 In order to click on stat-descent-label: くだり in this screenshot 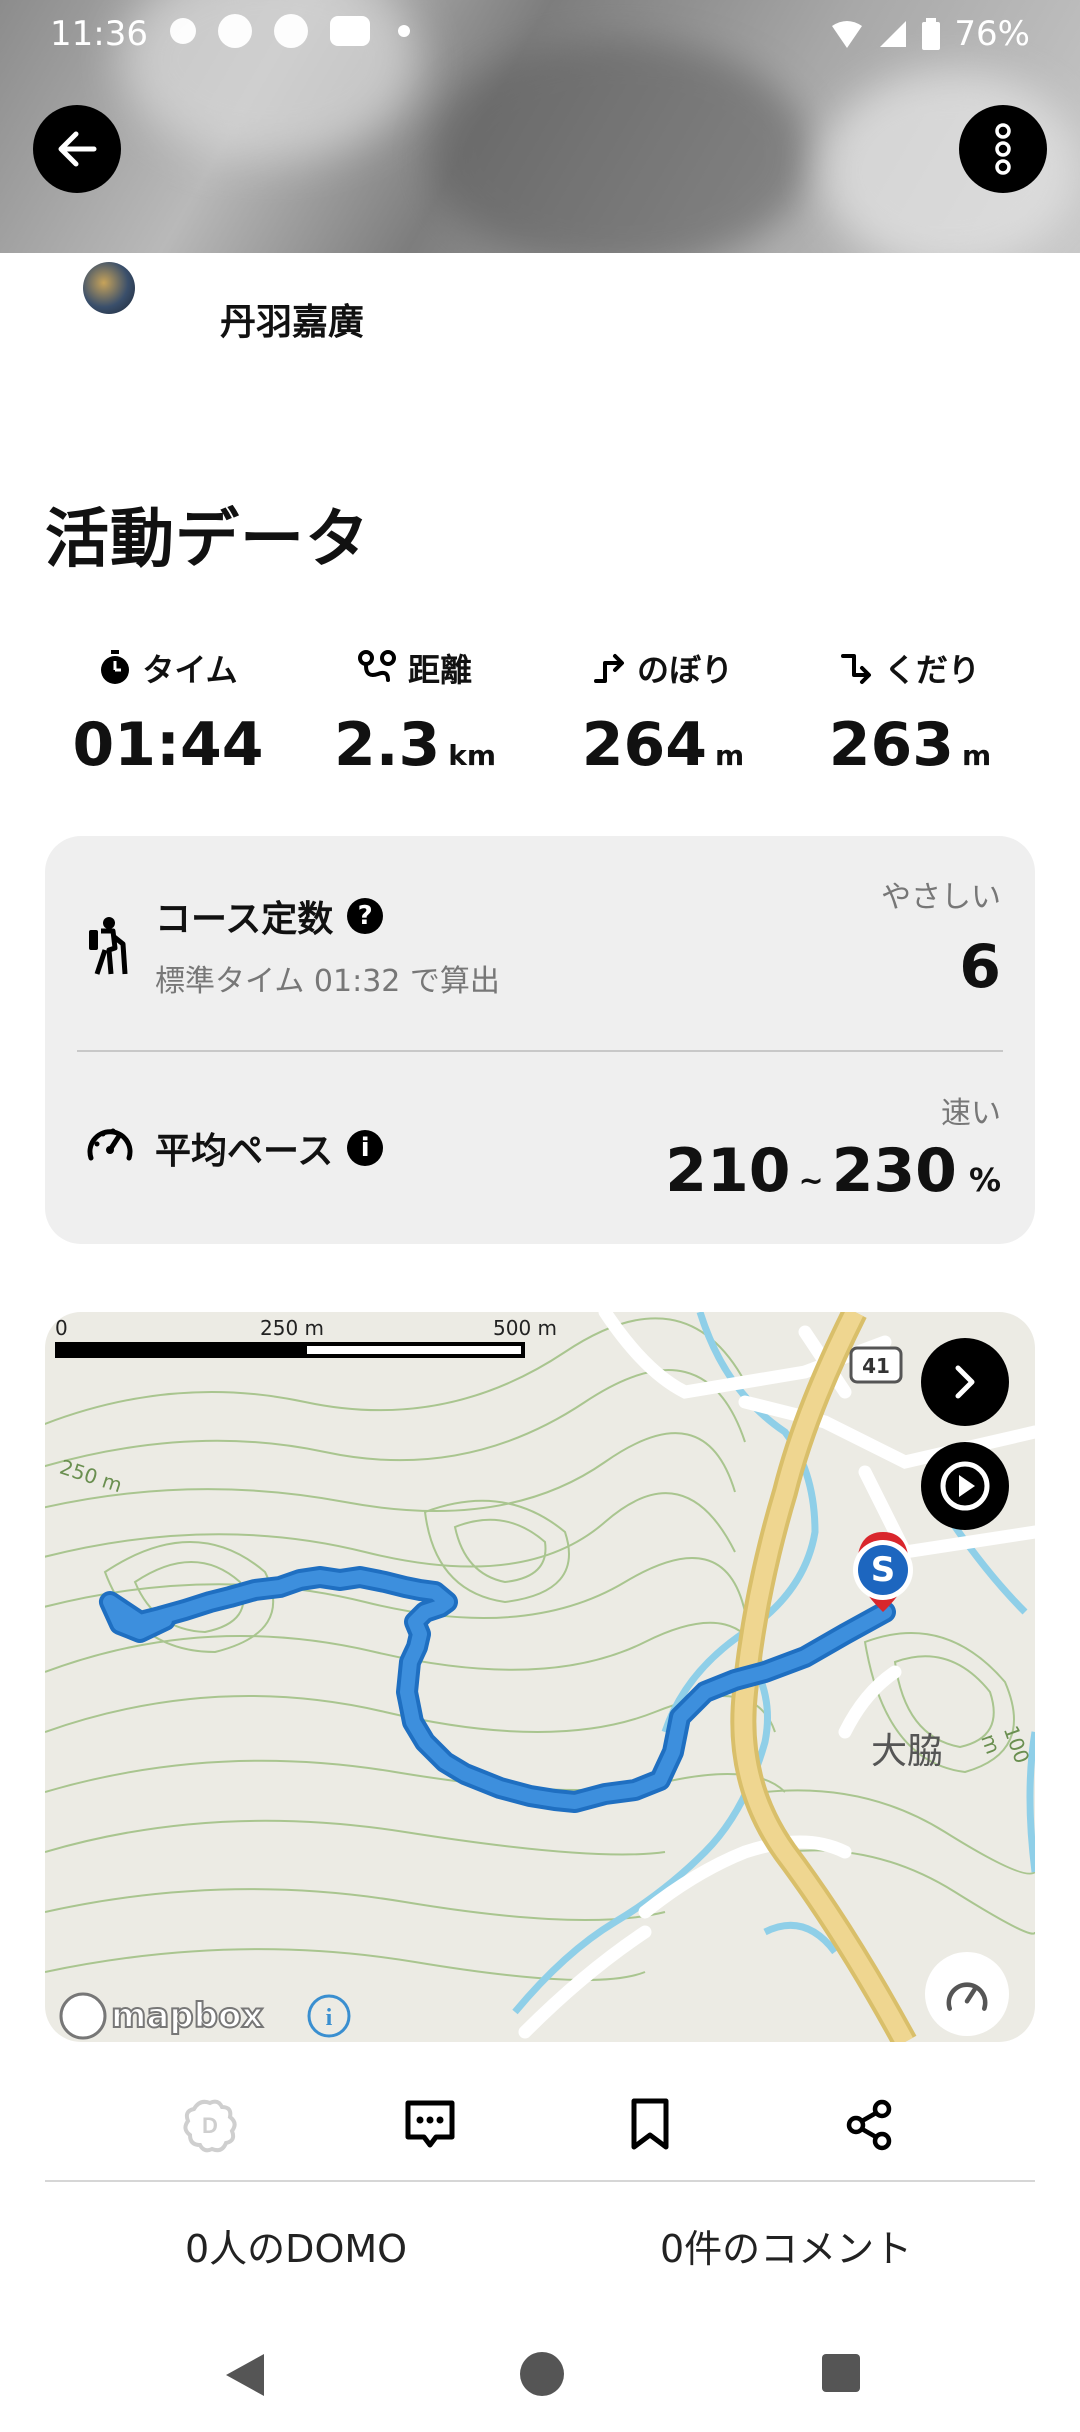, I will do `click(931, 670)`.